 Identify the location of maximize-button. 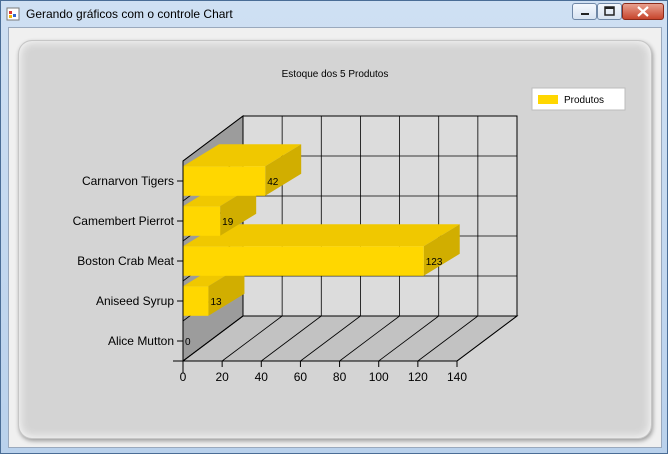
(609, 11).